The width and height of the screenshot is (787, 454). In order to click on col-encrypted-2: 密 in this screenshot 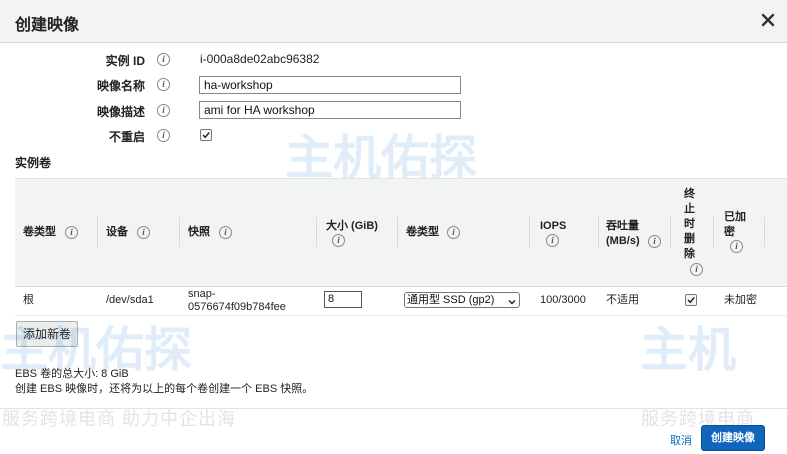, I will do `click(729, 232)`.